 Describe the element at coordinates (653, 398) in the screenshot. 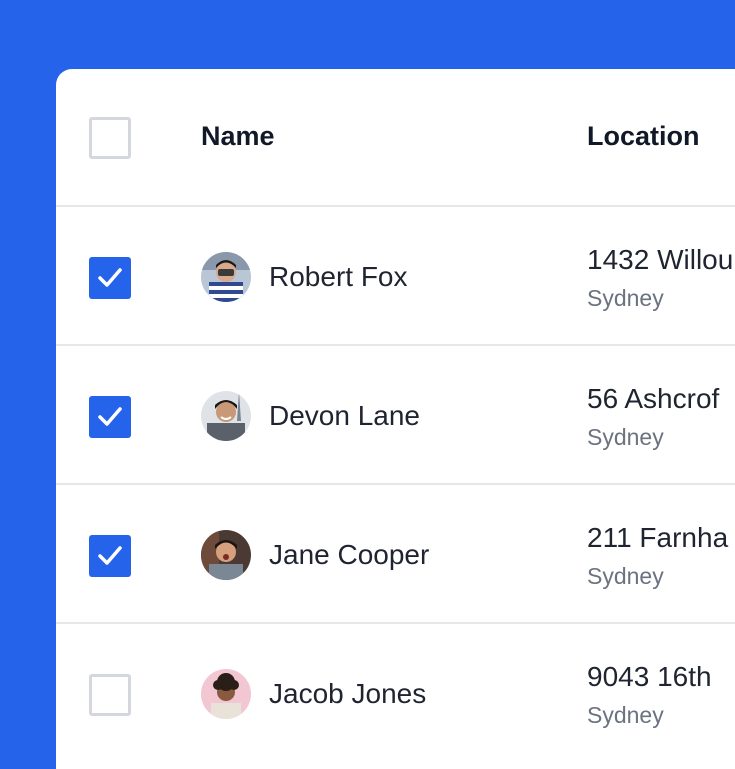

I see `location-address: 56 Ashcrof` at that location.